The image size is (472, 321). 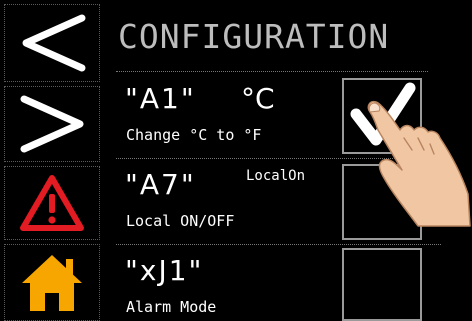 I want to click on unit-label: °C, so click(x=258, y=98).